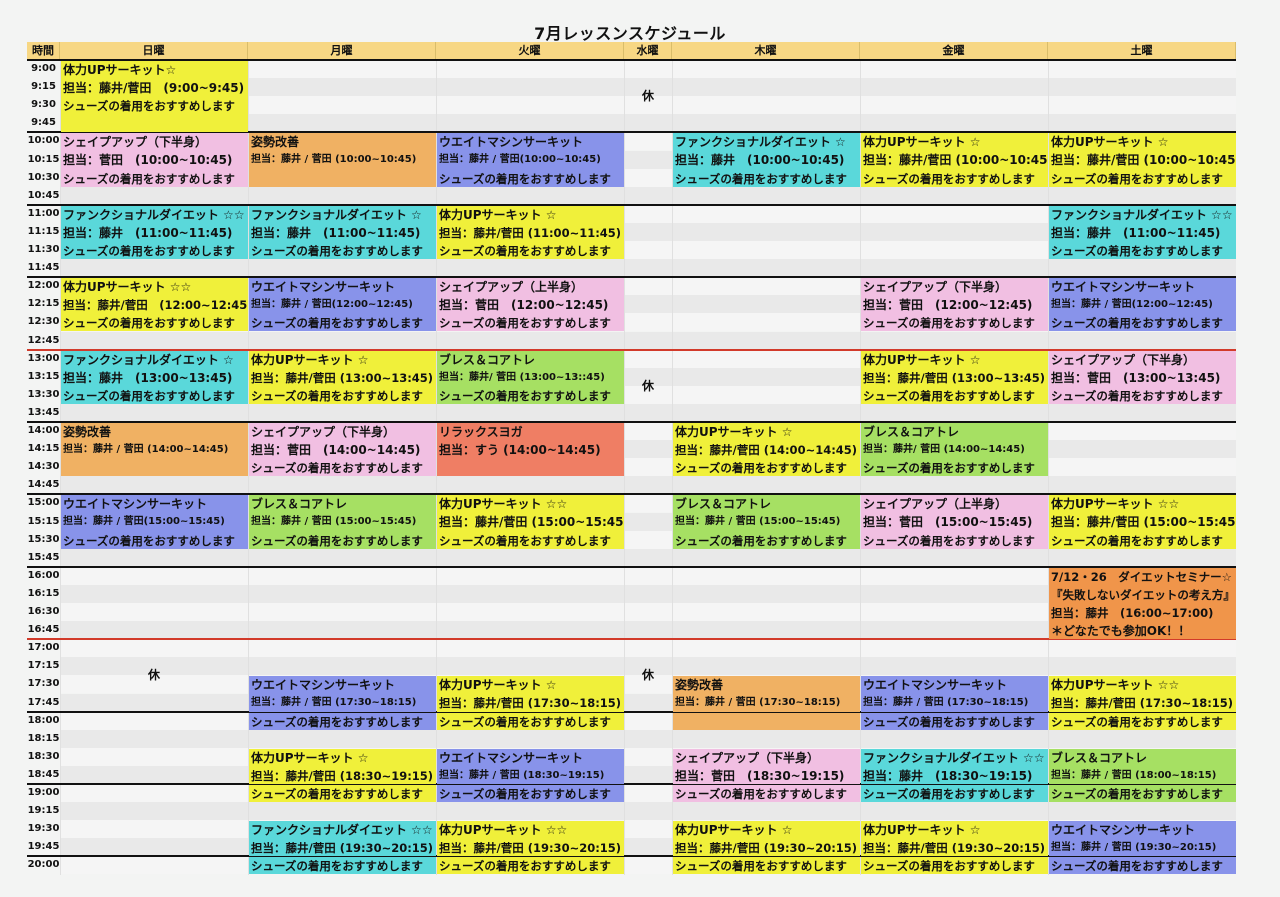 The image size is (1280, 897). Describe the element at coordinates (154, 450) in the screenshot. I see `class-block: 姿勢改善 担当：藤井 / 菅田 (14:00~14:45)` at that location.